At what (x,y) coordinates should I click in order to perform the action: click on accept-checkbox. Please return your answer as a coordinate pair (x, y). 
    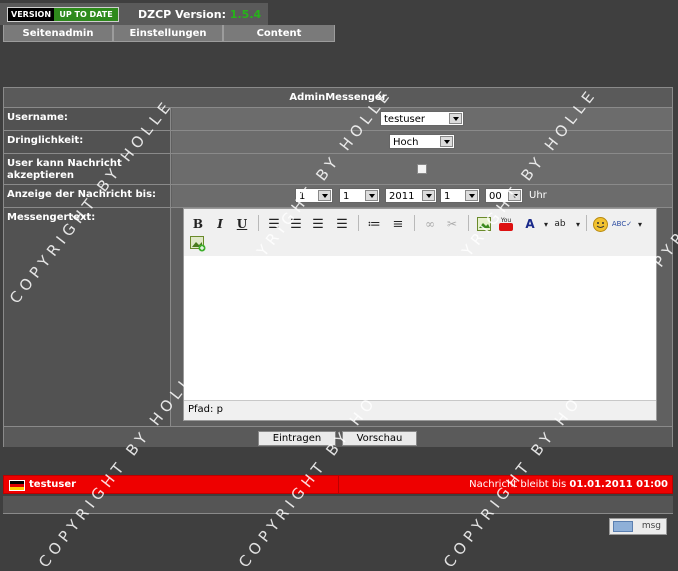
    Looking at the image, I should click on (422, 169).